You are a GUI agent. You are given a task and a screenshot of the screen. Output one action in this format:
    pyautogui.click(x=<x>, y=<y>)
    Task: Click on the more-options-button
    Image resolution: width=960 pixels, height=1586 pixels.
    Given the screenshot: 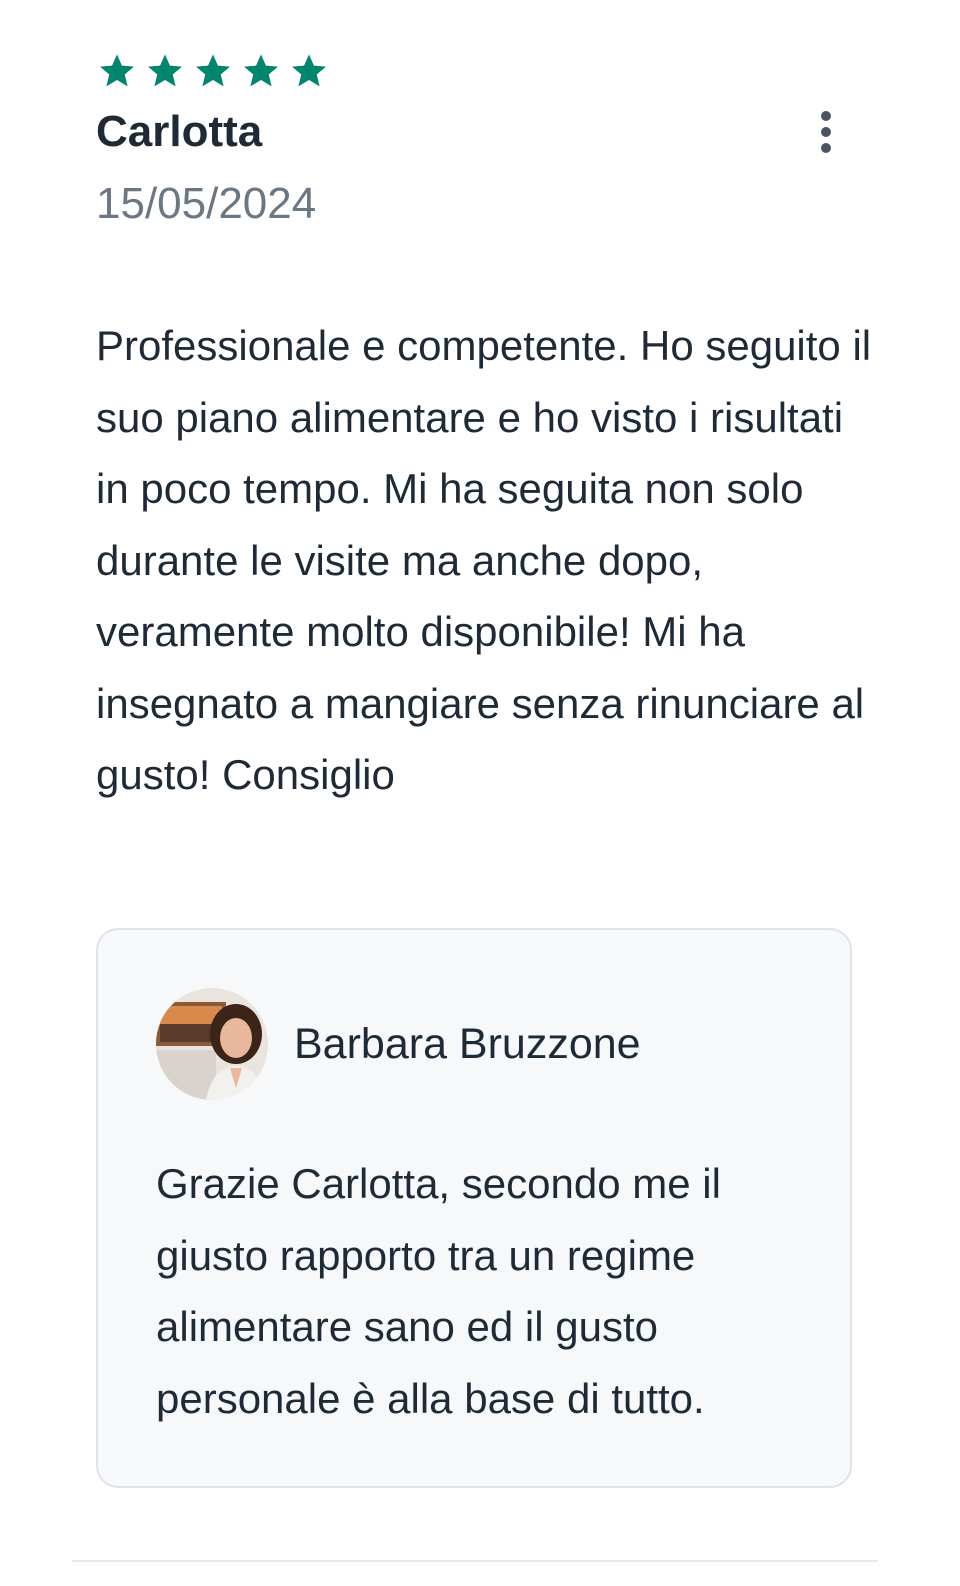 What is the action you would take?
    pyautogui.click(x=826, y=132)
    